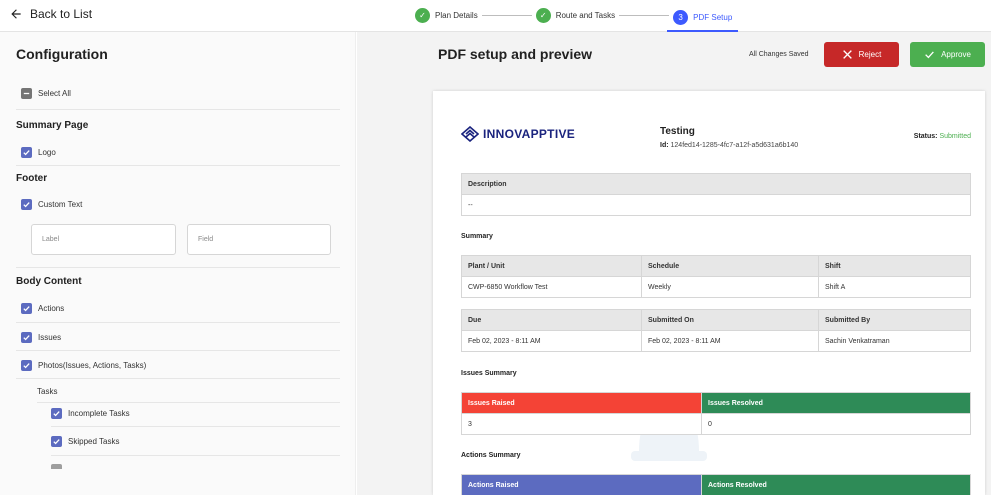 Image resolution: width=991 pixels, height=495 pixels. I want to click on step-plan-details: ✓ Plan Details, so click(446, 15).